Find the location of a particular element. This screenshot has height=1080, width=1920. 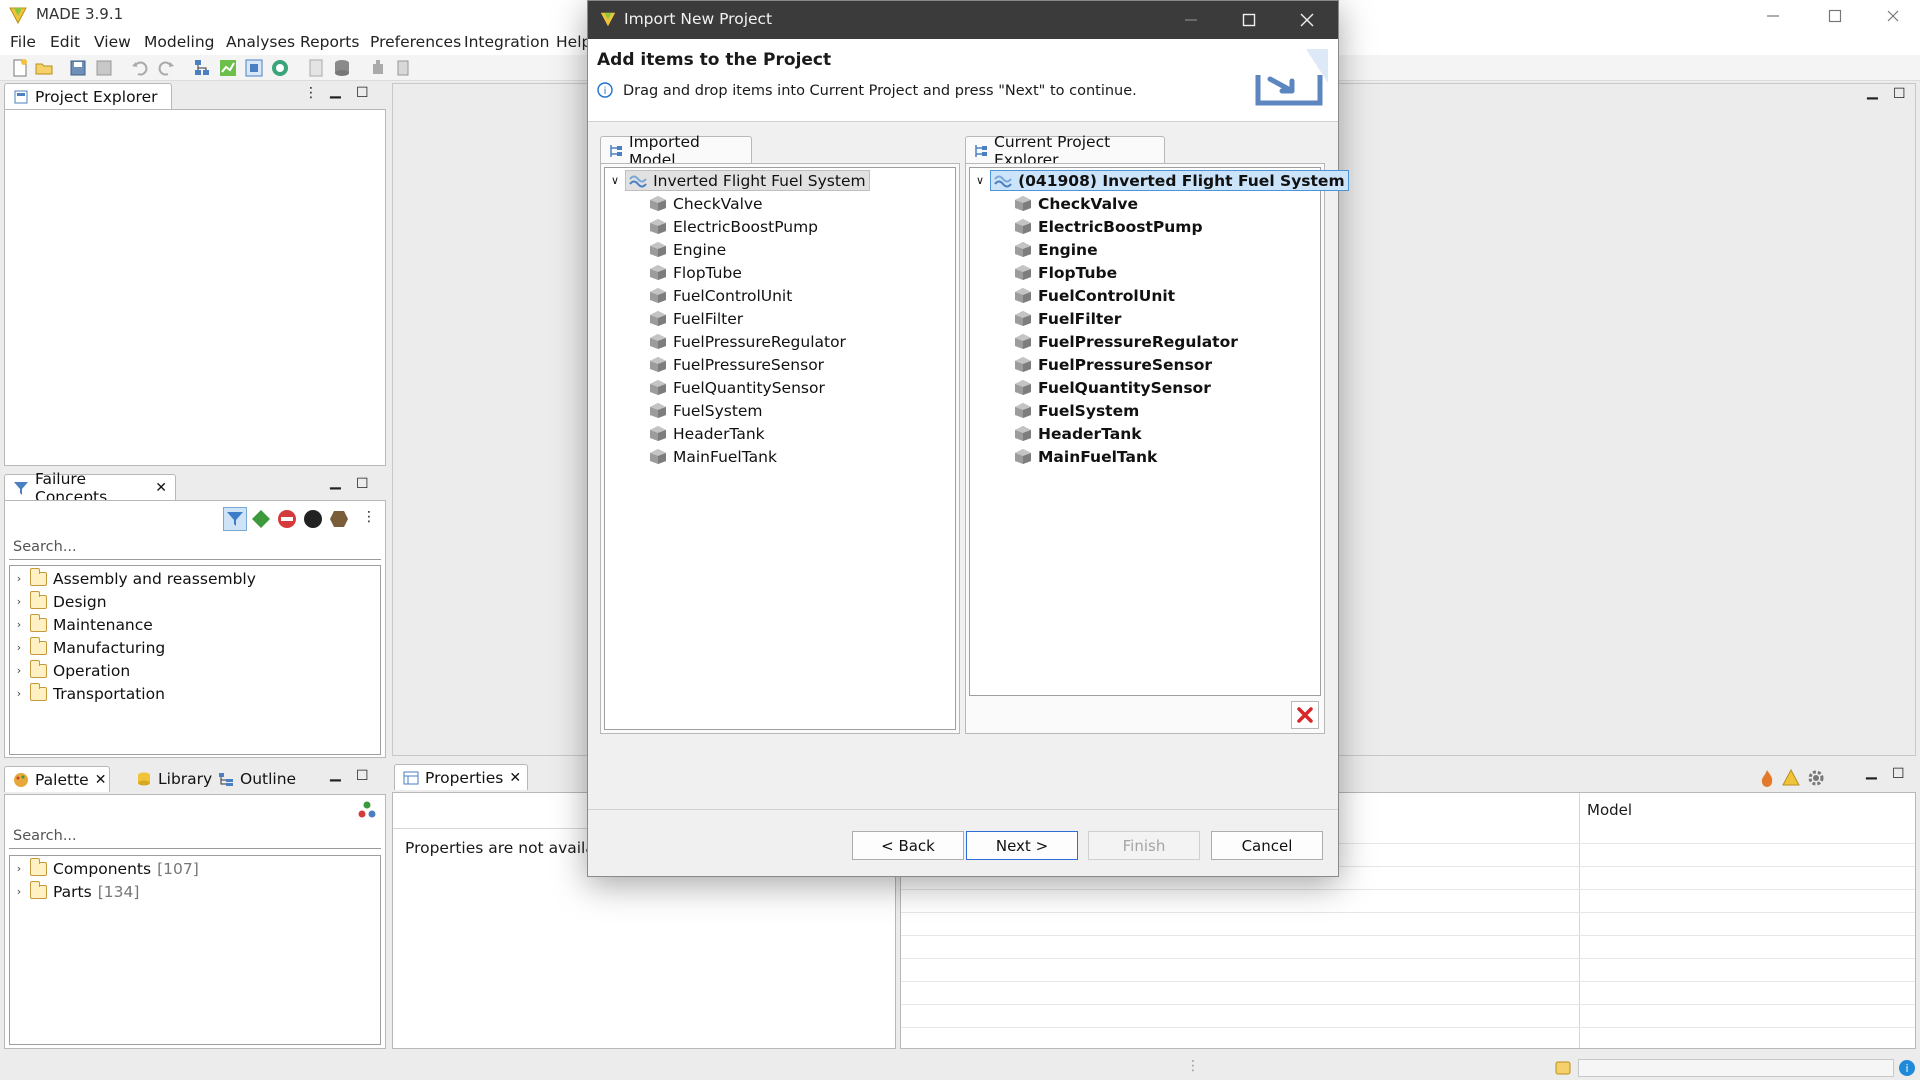

dialog-close-button is located at coordinates (1307, 20).